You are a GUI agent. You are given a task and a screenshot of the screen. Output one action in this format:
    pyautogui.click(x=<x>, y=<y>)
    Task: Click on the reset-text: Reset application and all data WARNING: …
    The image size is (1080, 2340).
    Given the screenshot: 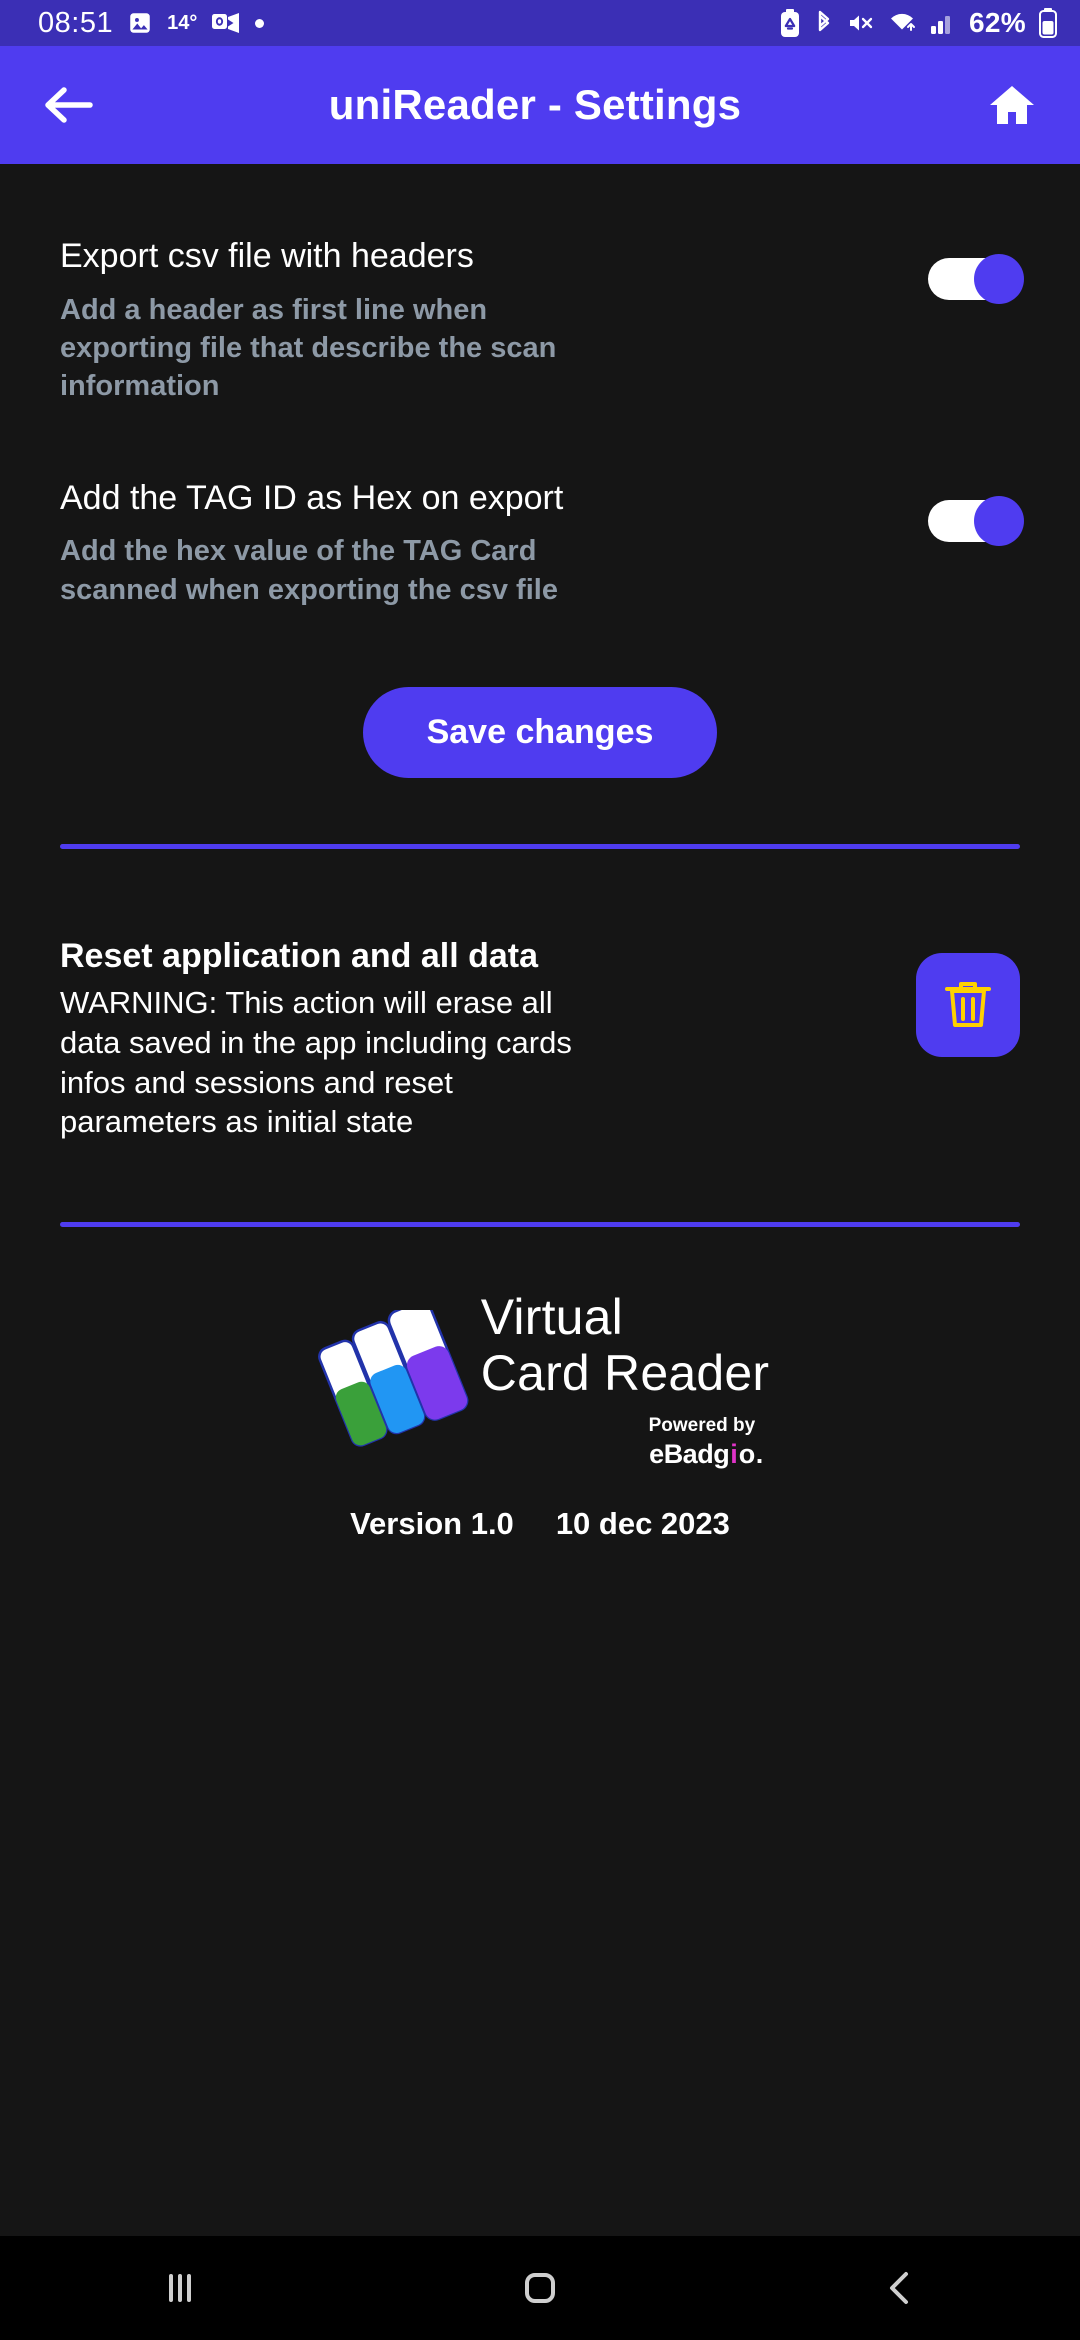 What is the action you would take?
    pyautogui.click(x=488, y=1038)
    